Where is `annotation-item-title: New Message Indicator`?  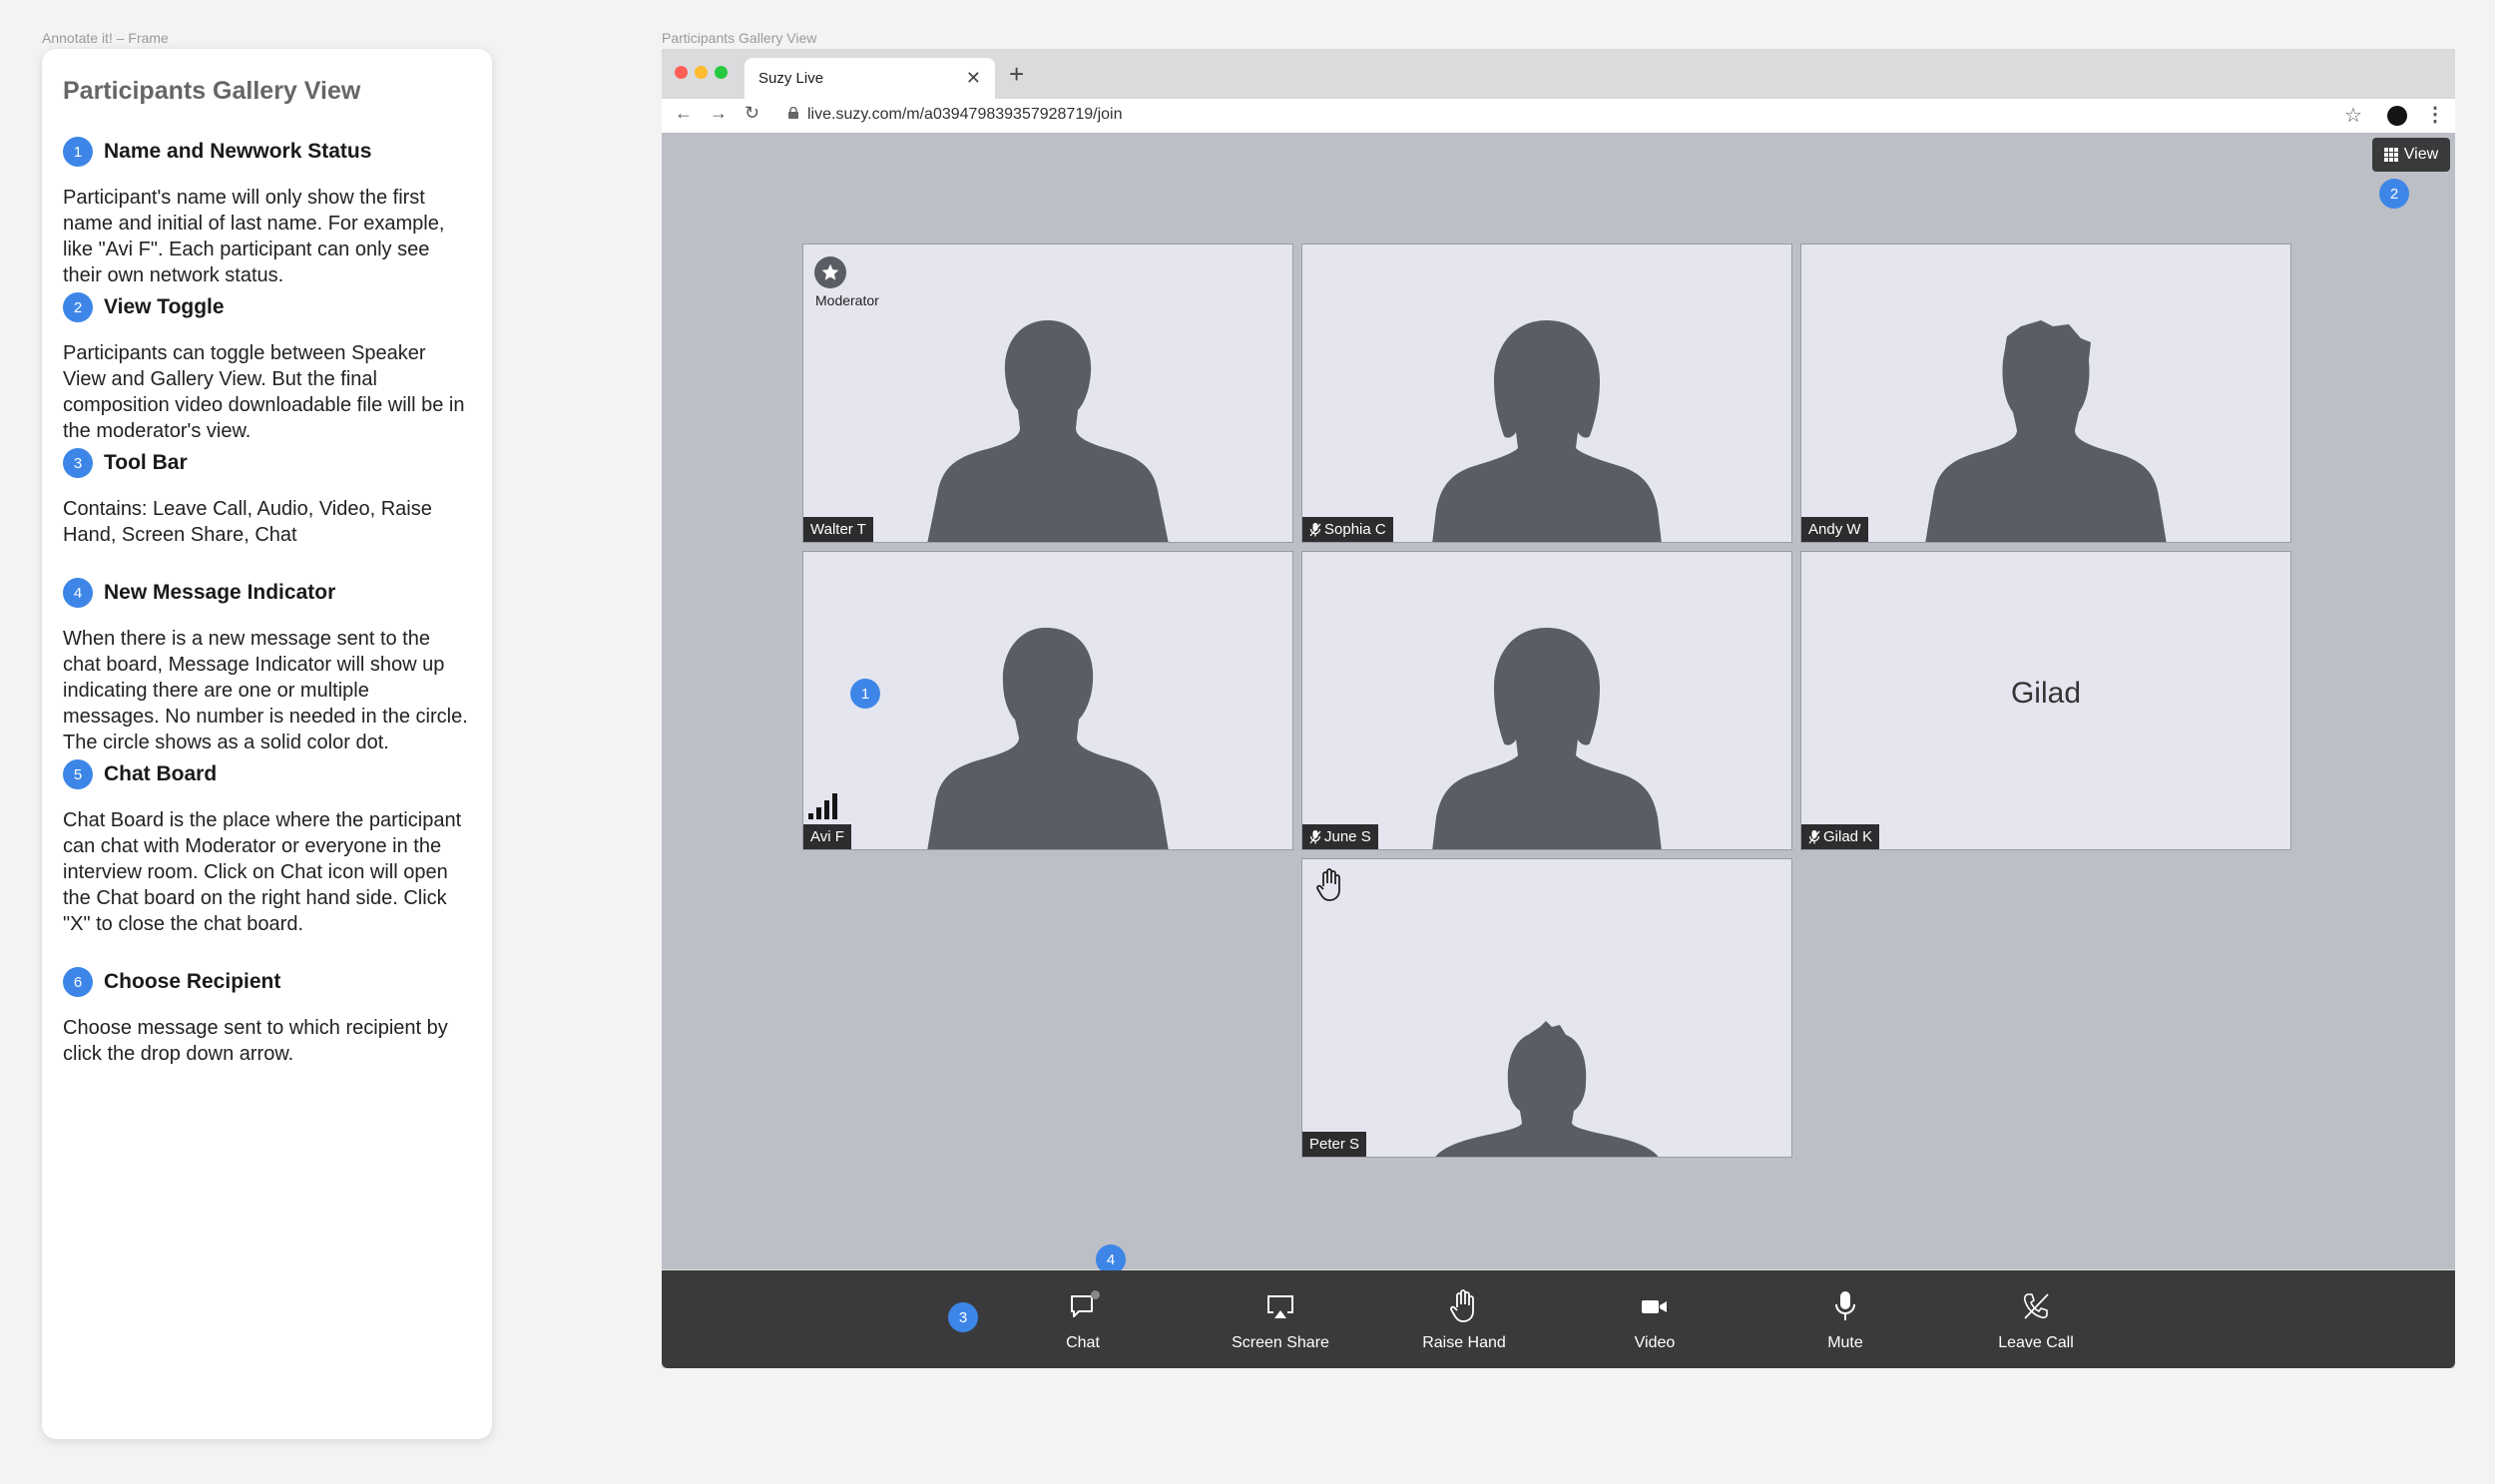 annotation-item-title: New Message Indicator is located at coordinates (220, 592).